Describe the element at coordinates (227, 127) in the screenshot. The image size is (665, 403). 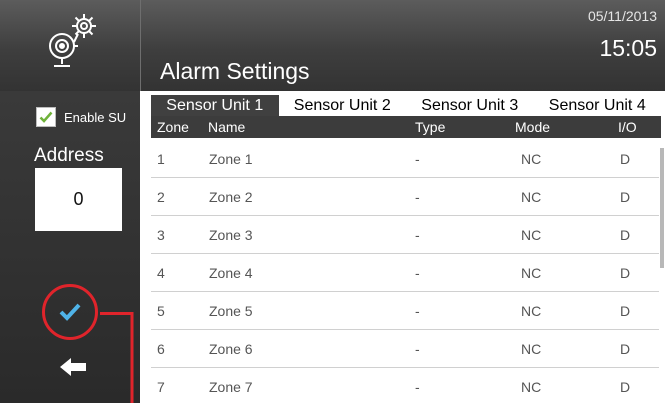
I see `column-header-name: Name` at that location.